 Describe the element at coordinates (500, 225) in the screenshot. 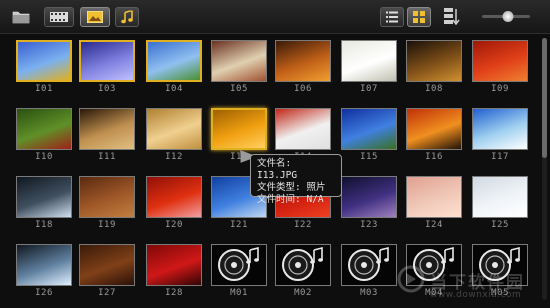

I see `thumbnail-caption: I25` at that location.